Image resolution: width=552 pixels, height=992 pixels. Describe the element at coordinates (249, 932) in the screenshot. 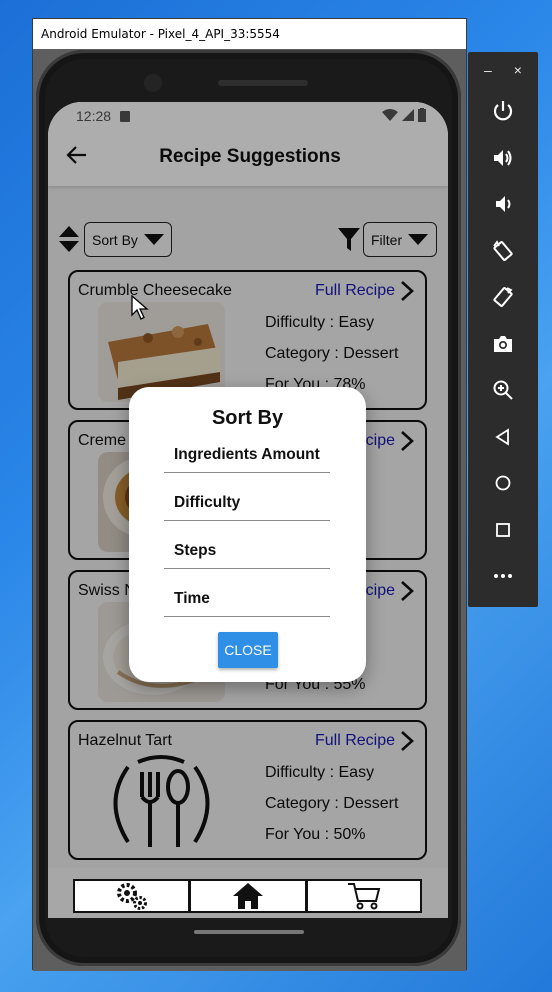

I see `gesture-nav-bar` at that location.